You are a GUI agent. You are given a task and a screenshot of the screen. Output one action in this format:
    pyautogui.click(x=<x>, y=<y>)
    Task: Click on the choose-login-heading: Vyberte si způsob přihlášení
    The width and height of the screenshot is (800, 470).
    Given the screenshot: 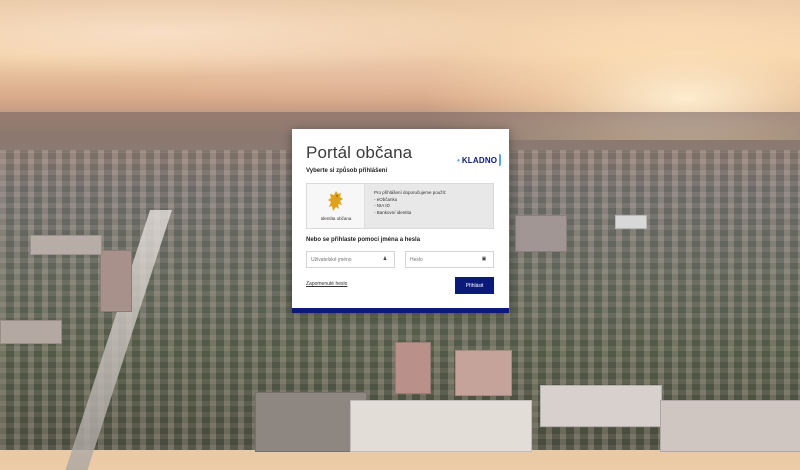 What is the action you would take?
    pyautogui.click(x=347, y=171)
    